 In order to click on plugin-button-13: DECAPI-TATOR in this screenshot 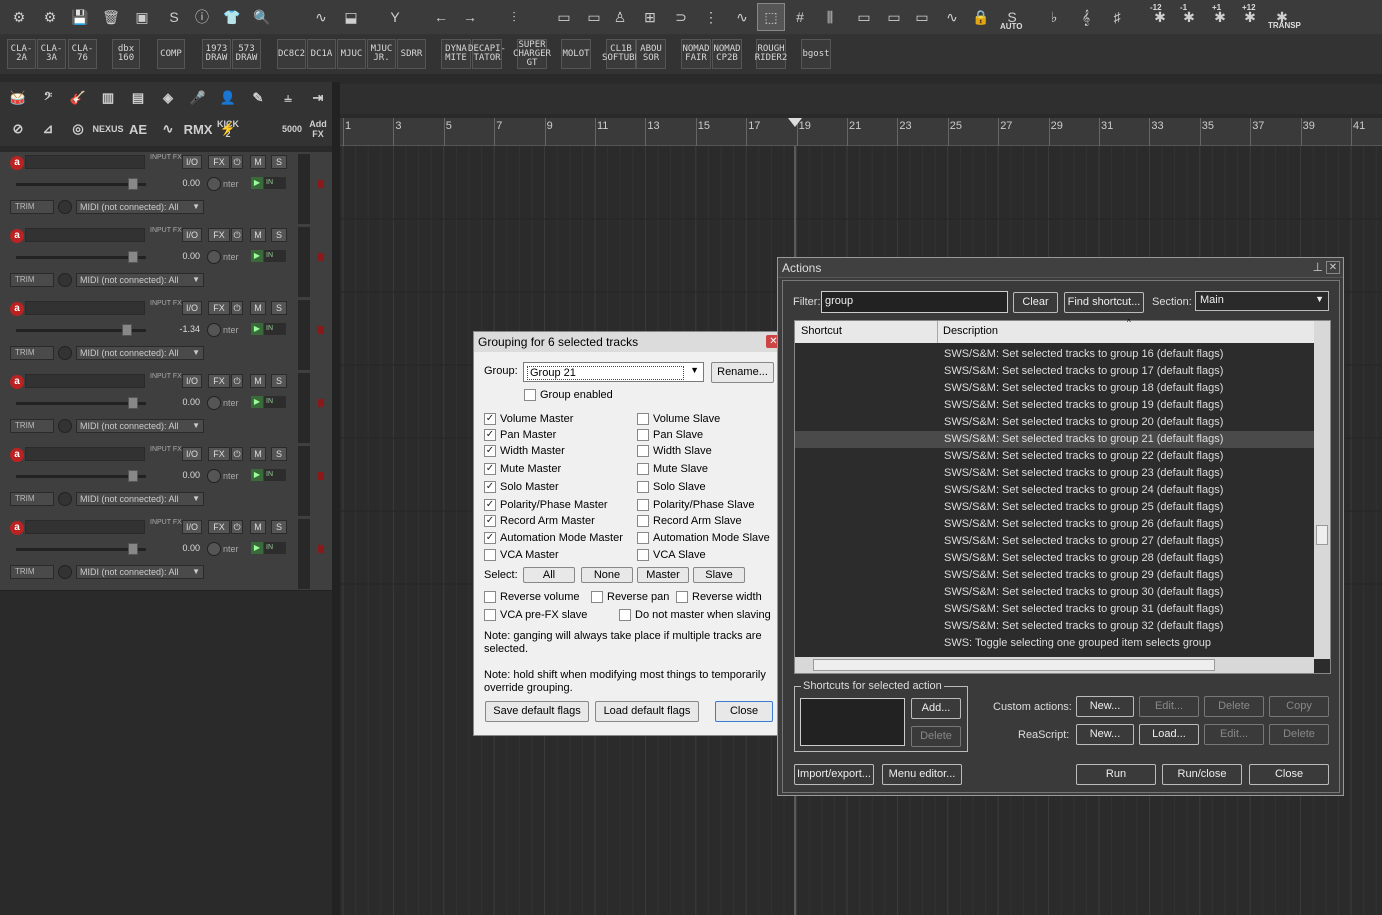, I will do `click(487, 54)`.